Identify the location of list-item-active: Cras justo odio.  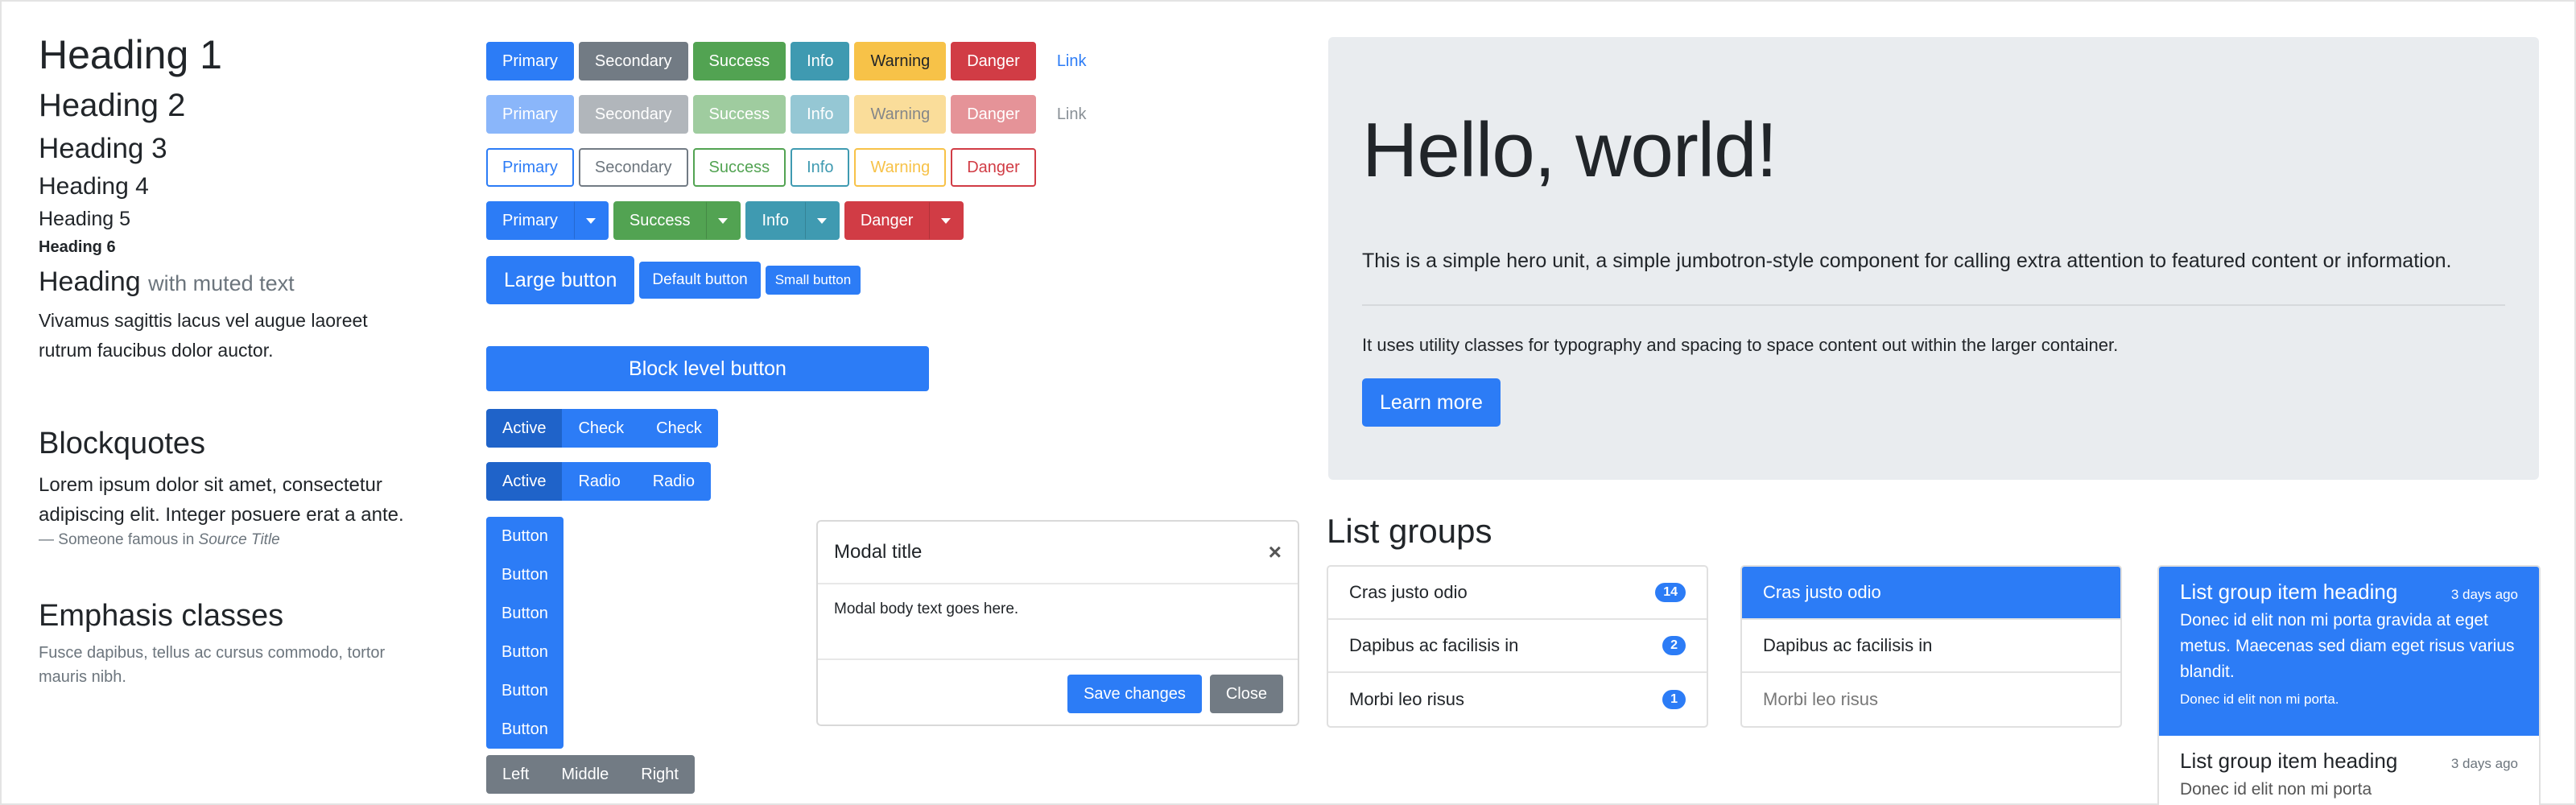
(1931, 593).